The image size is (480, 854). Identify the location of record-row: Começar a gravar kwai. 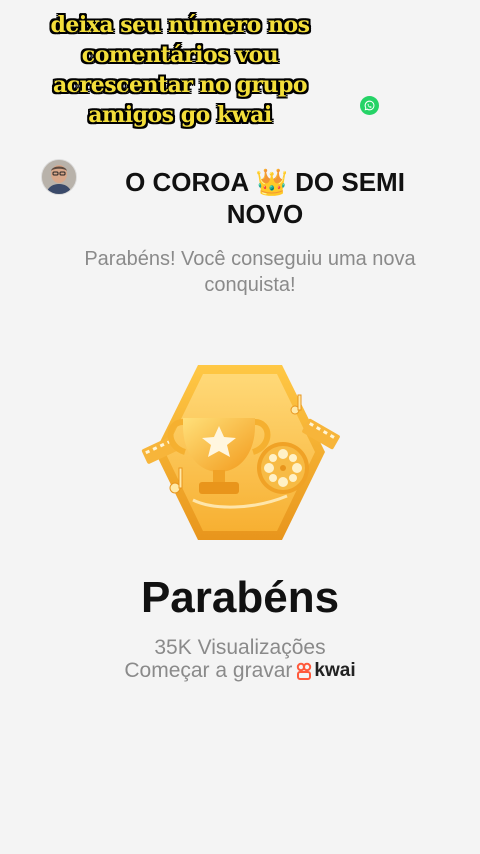
(240, 671).